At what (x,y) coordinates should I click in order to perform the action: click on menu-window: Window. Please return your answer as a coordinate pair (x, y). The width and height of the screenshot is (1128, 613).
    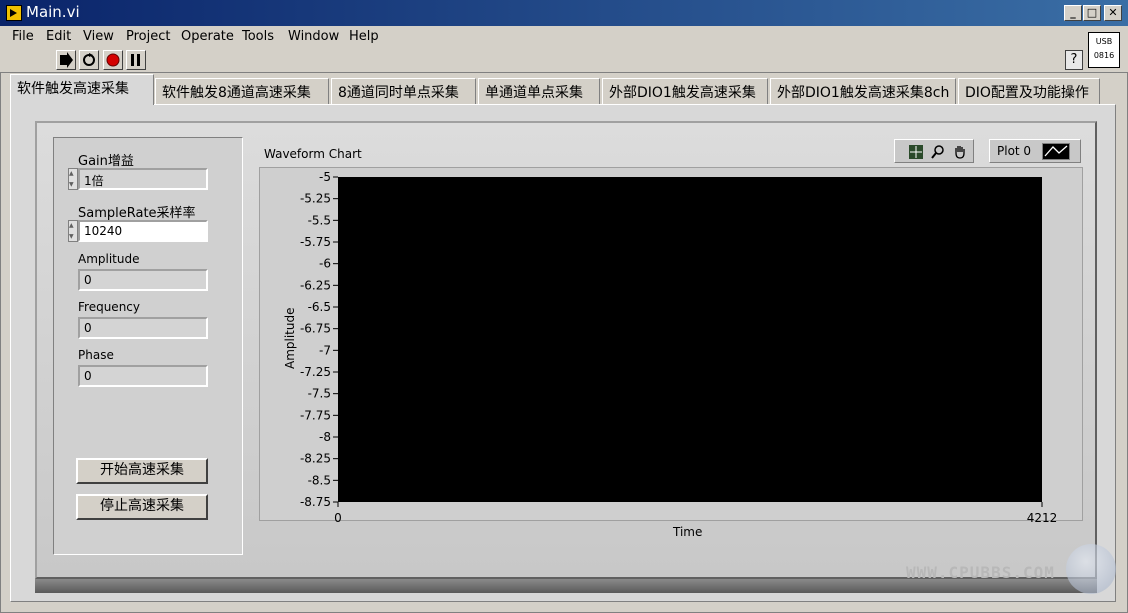
    Looking at the image, I should click on (313, 36).